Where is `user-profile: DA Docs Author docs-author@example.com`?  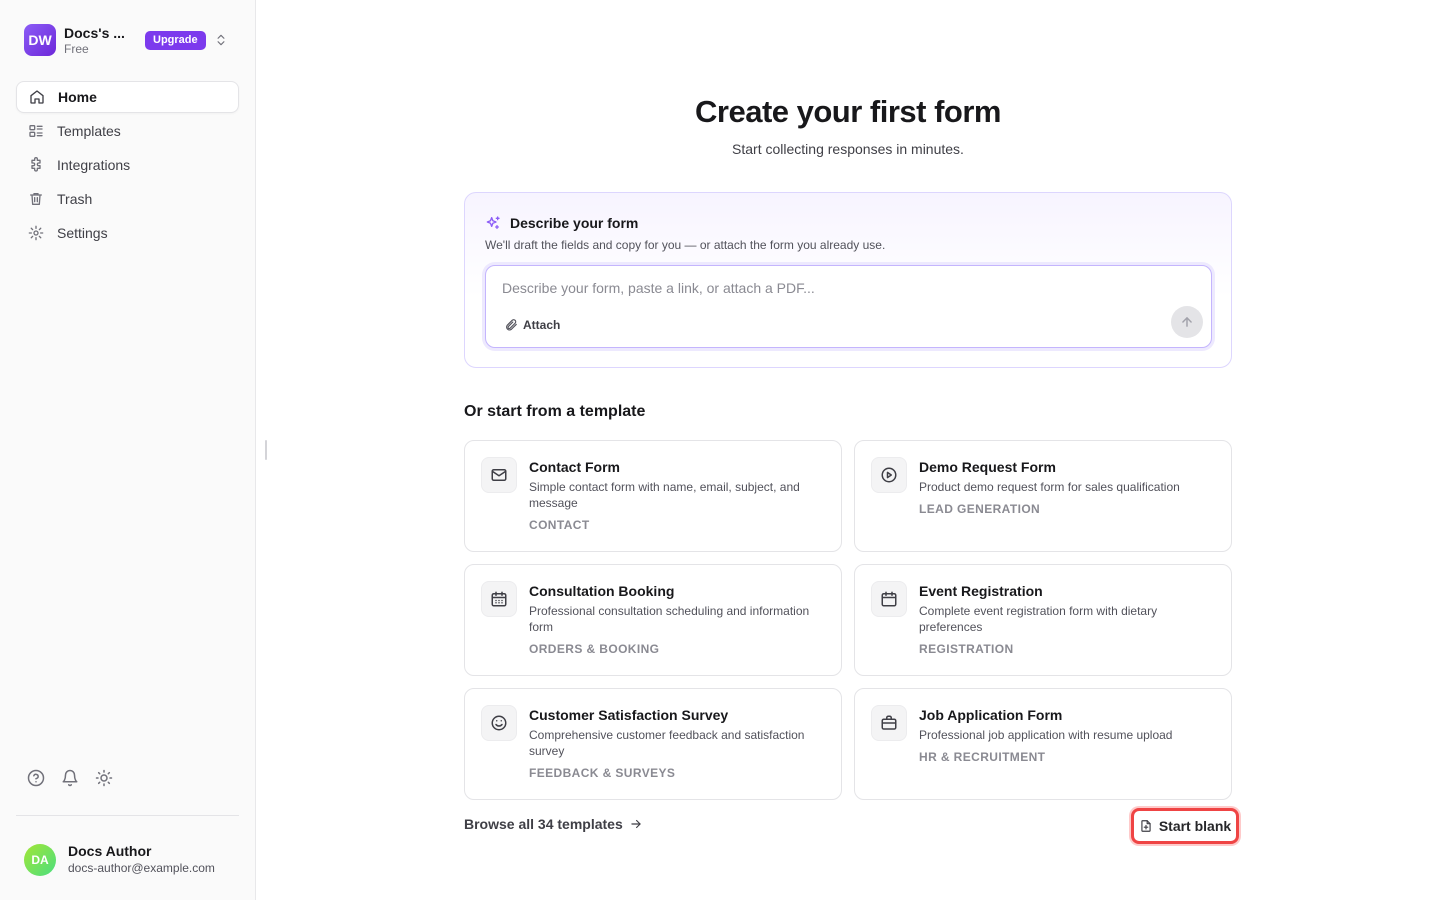 user-profile: DA Docs Author docs-author@example.com is located at coordinates (119, 859).